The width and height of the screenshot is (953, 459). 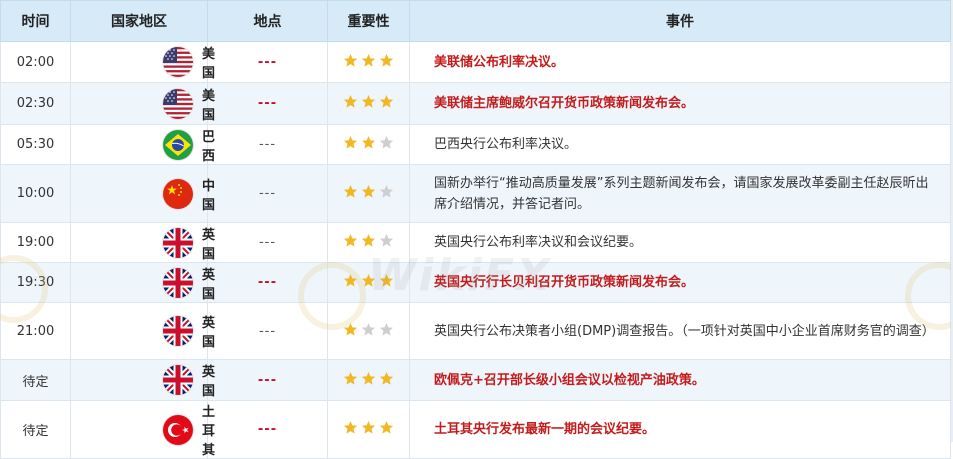 I want to click on event-time: 19:30, so click(x=35, y=282).